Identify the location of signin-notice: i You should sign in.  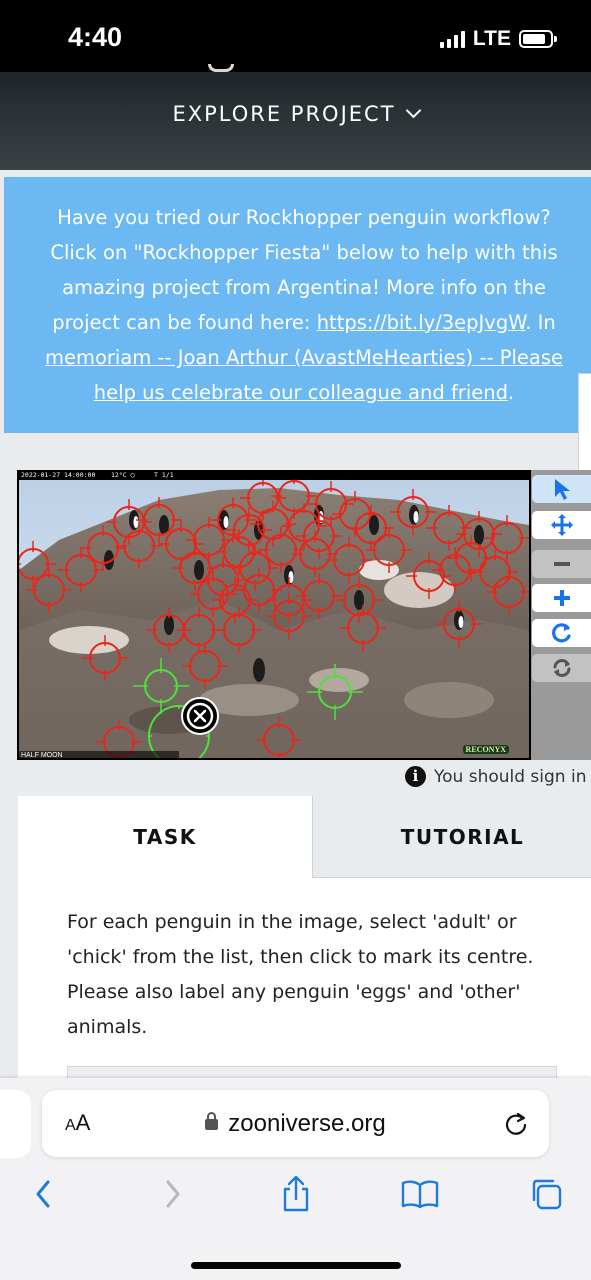
(495, 776).